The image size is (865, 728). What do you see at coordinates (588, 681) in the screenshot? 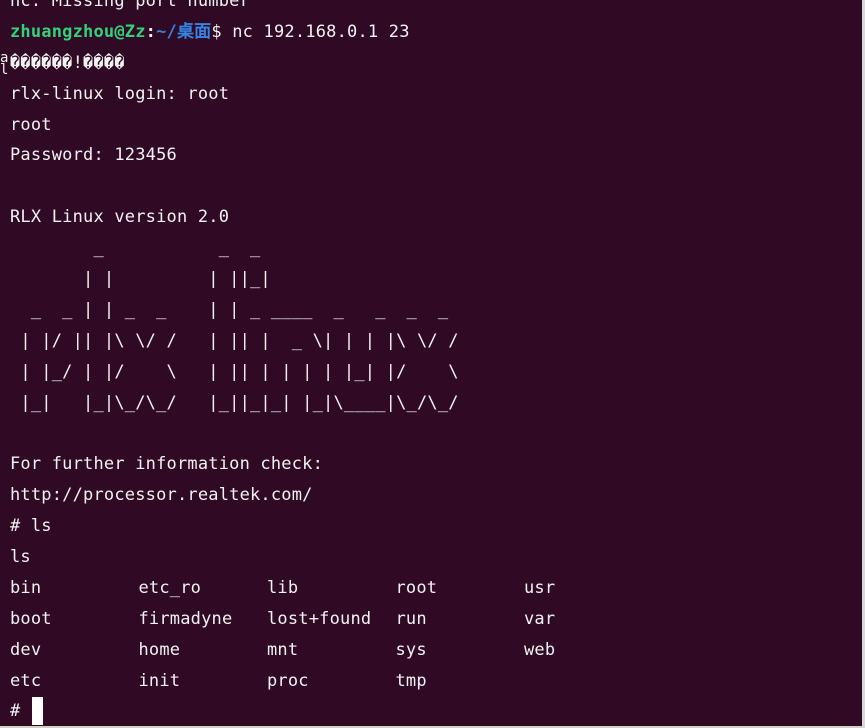
I see `ls-entry` at bounding box center [588, 681].